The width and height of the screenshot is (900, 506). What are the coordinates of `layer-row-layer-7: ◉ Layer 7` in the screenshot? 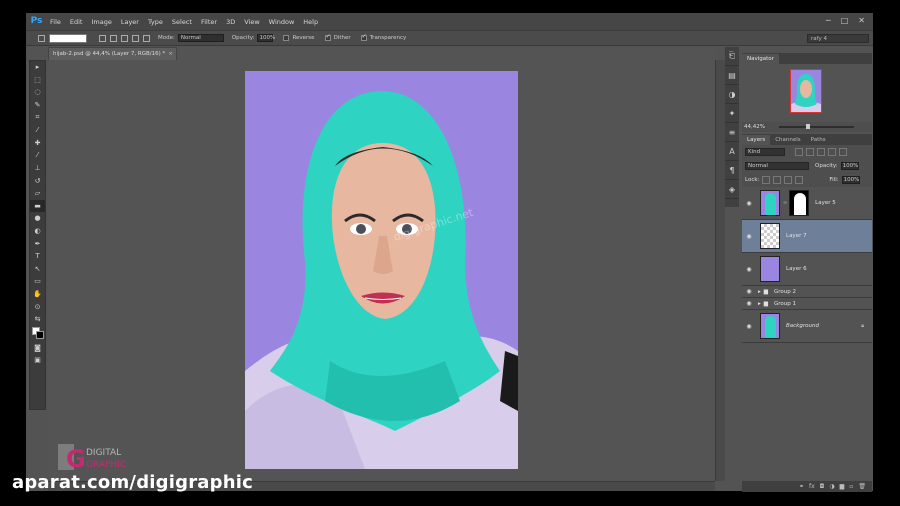 It's located at (807, 236).